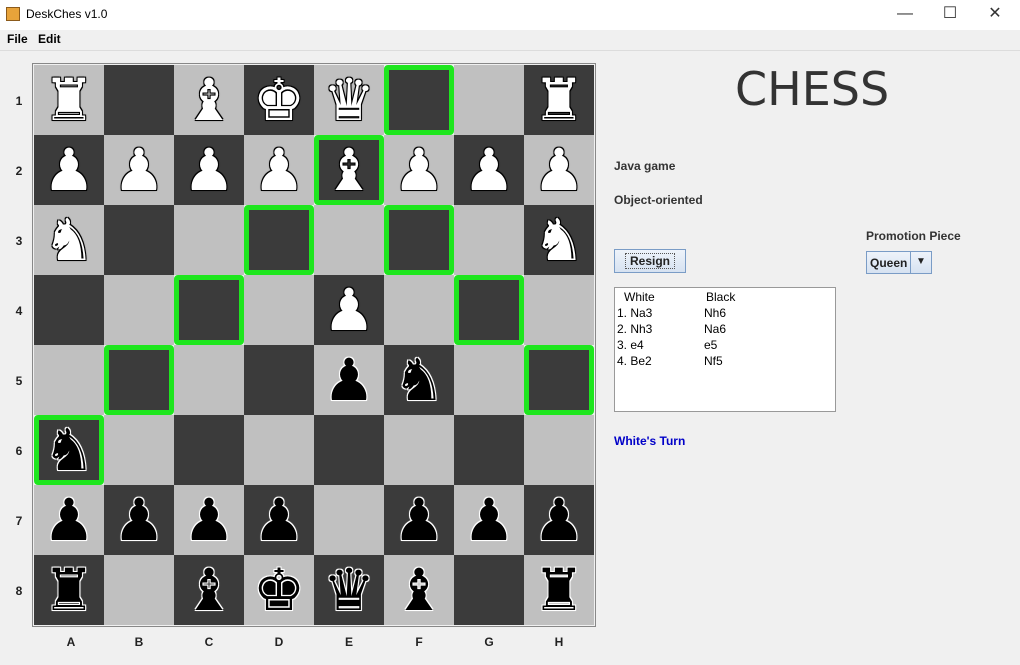 Image resolution: width=1020 pixels, height=665 pixels. I want to click on square-h7: ♟, so click(559, 520).